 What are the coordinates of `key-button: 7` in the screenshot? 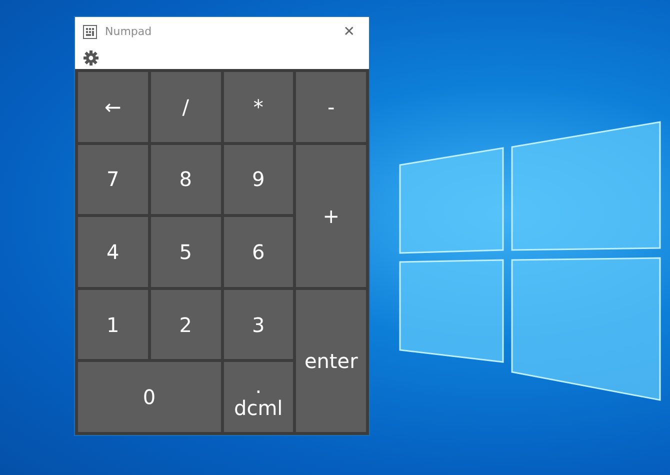 It's located at (113, 179).